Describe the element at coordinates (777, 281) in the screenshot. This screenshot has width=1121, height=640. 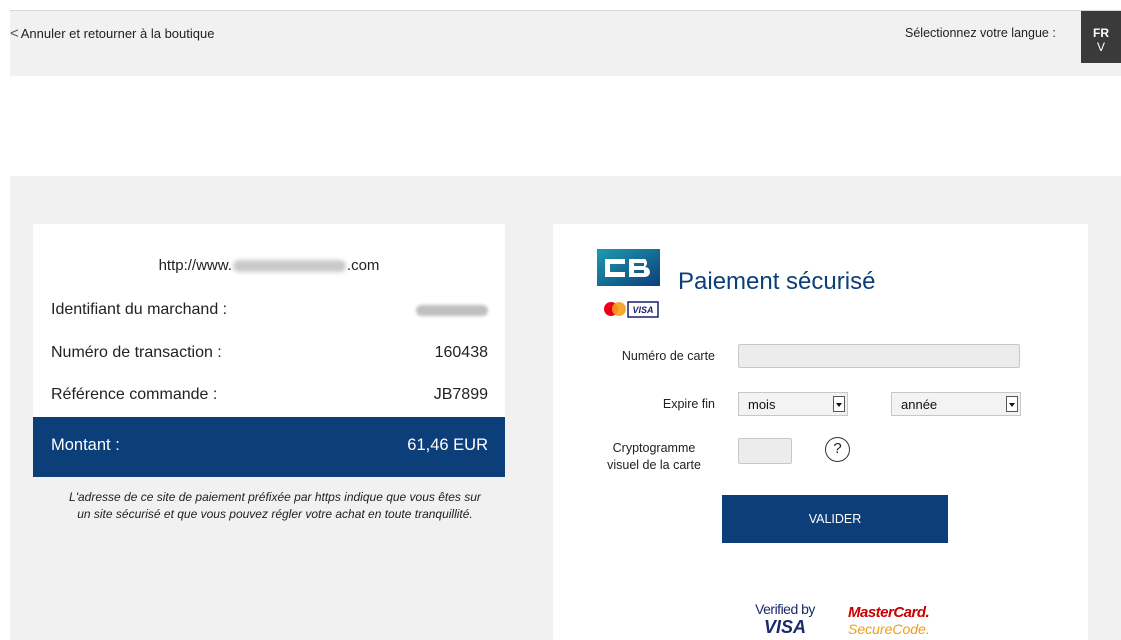
I see `payment-title: Paiement sécurisé` at that location.